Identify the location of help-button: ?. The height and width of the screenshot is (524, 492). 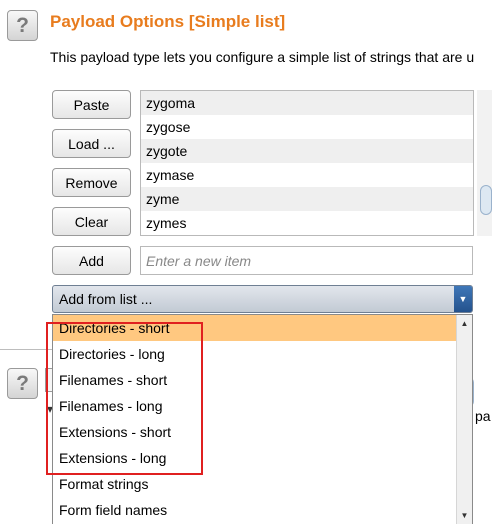
(22, 25).